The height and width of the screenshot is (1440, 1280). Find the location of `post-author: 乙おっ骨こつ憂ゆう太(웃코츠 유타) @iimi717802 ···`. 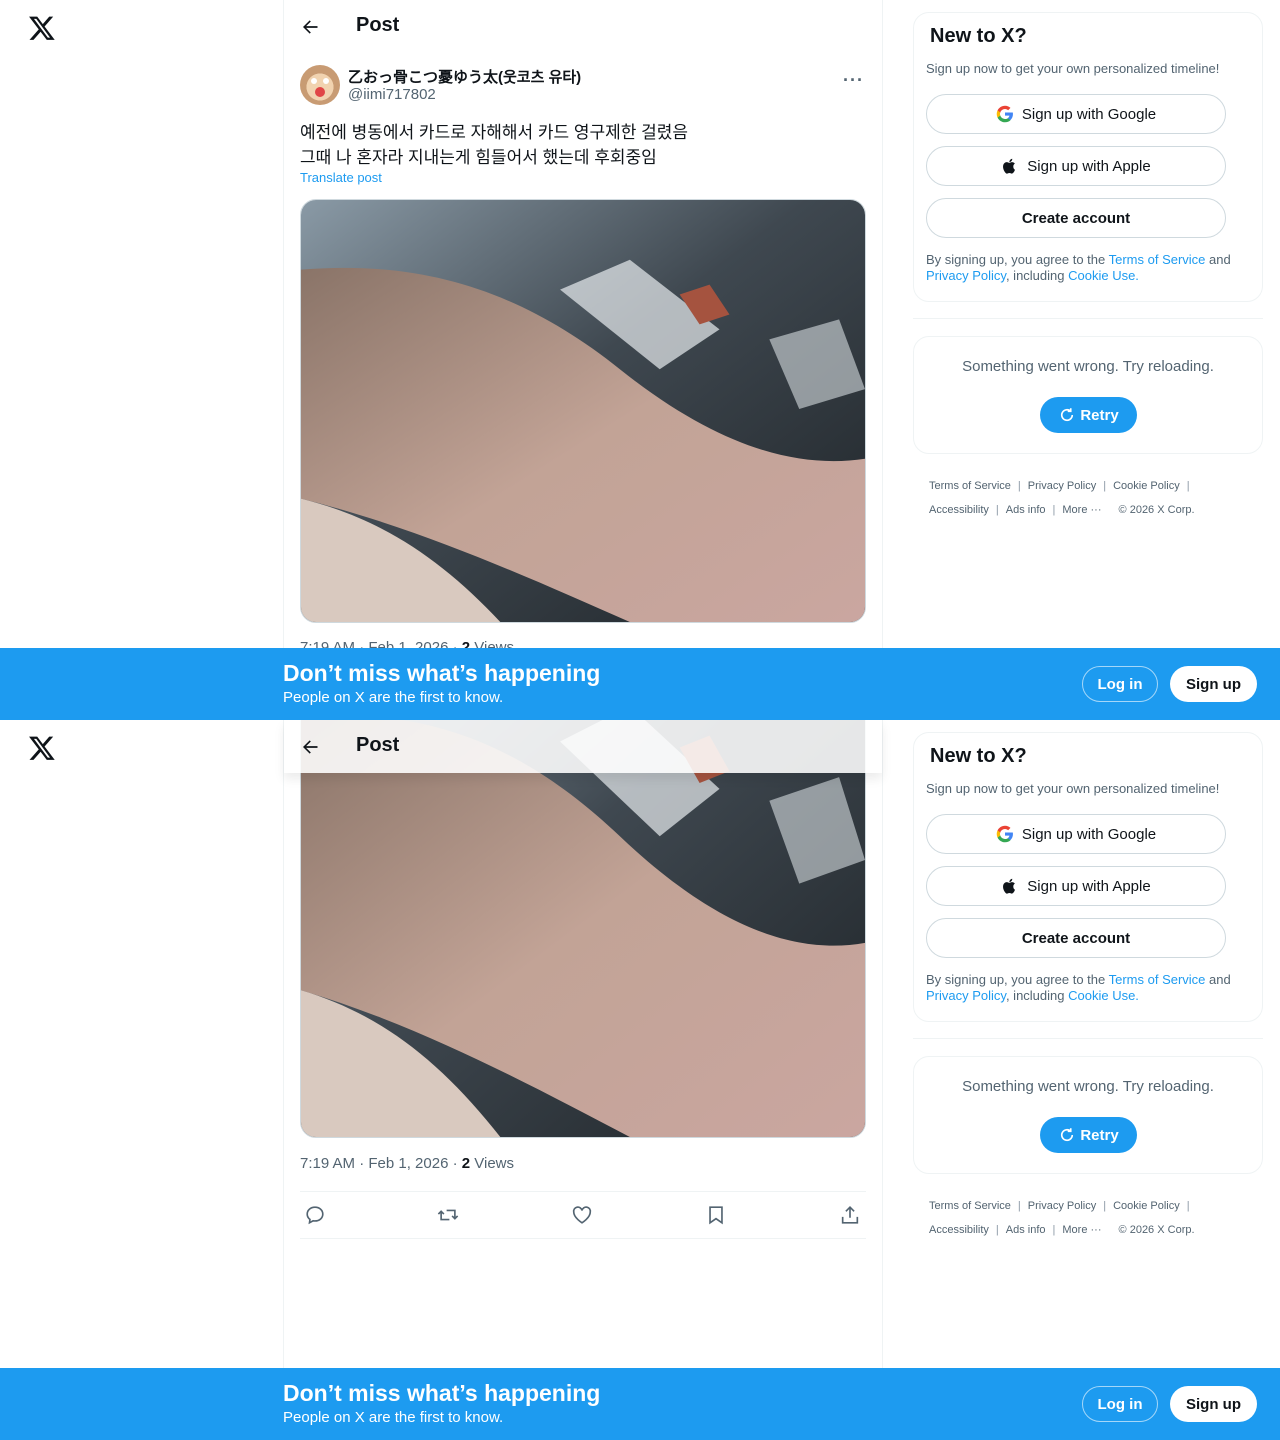

post-author: 乙おっ骨こつ憂ゆう太(웃코츠 유타) @iimi717802 ··· is located at coordinates (583, 86).